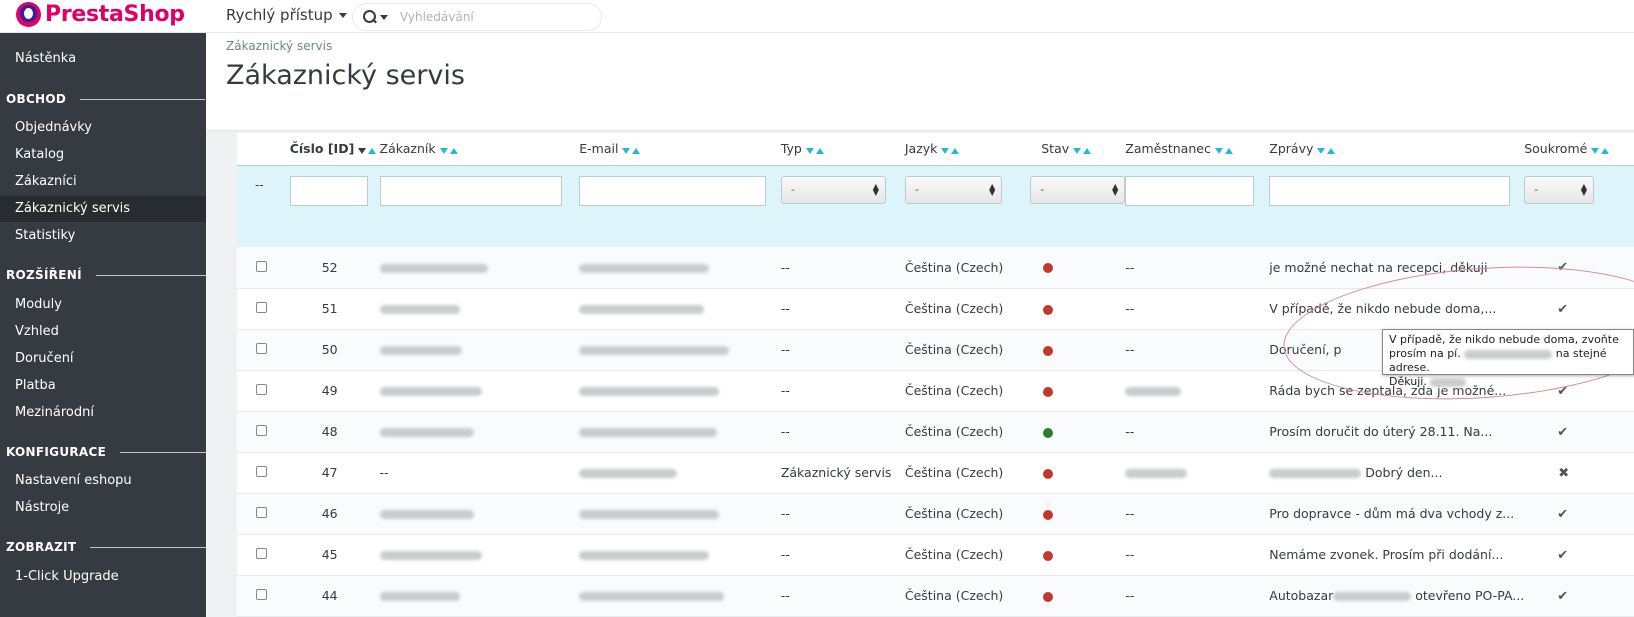 The width and height of the screenshot is (1634, 617). I want to click on header-messages: Zprávy, so click(1396, 149).